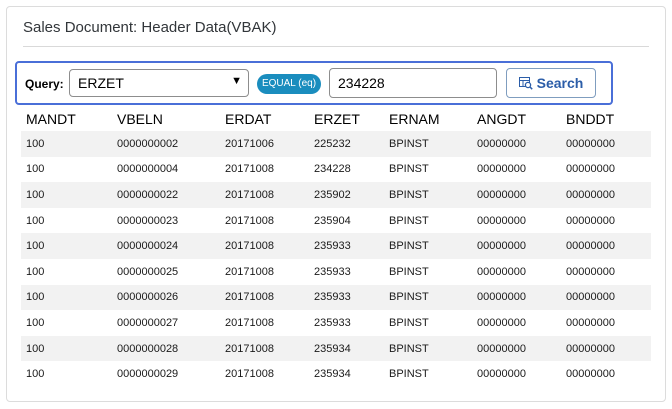 The width and height of the screenshot is (672, 409). Describe the element at coordinates (346, 220) in the screenshot. I see `cell-erzet: 235904` at that location.